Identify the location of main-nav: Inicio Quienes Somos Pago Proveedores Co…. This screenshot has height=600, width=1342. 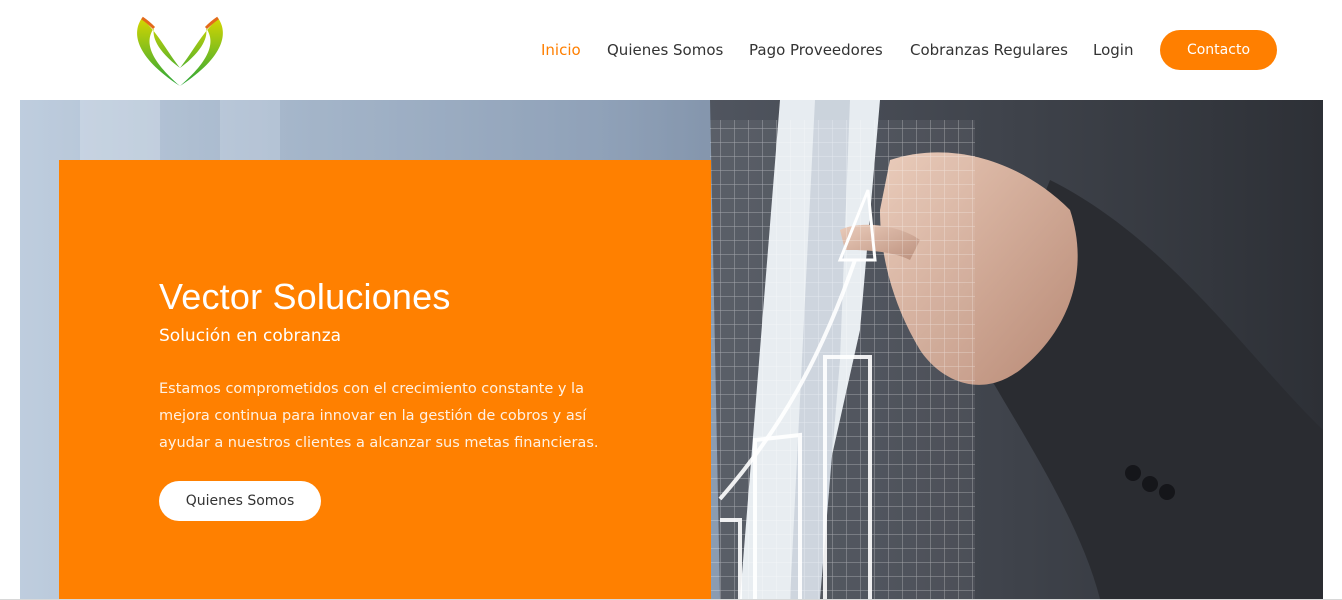
(671, 50).